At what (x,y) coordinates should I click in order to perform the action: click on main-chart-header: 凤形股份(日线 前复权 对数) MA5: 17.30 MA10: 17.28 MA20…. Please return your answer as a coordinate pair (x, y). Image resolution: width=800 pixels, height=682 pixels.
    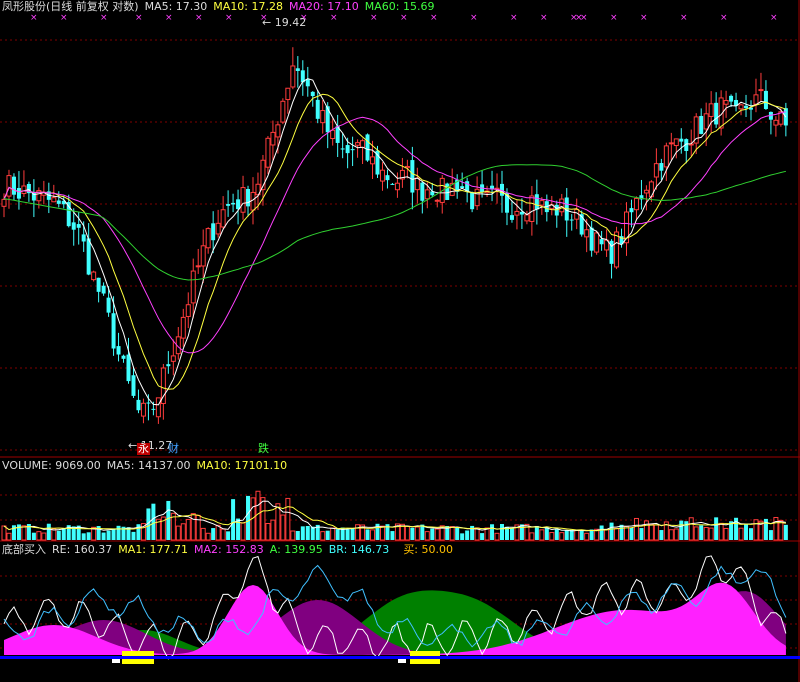
    Looking at the image, I should click on (221, 6).